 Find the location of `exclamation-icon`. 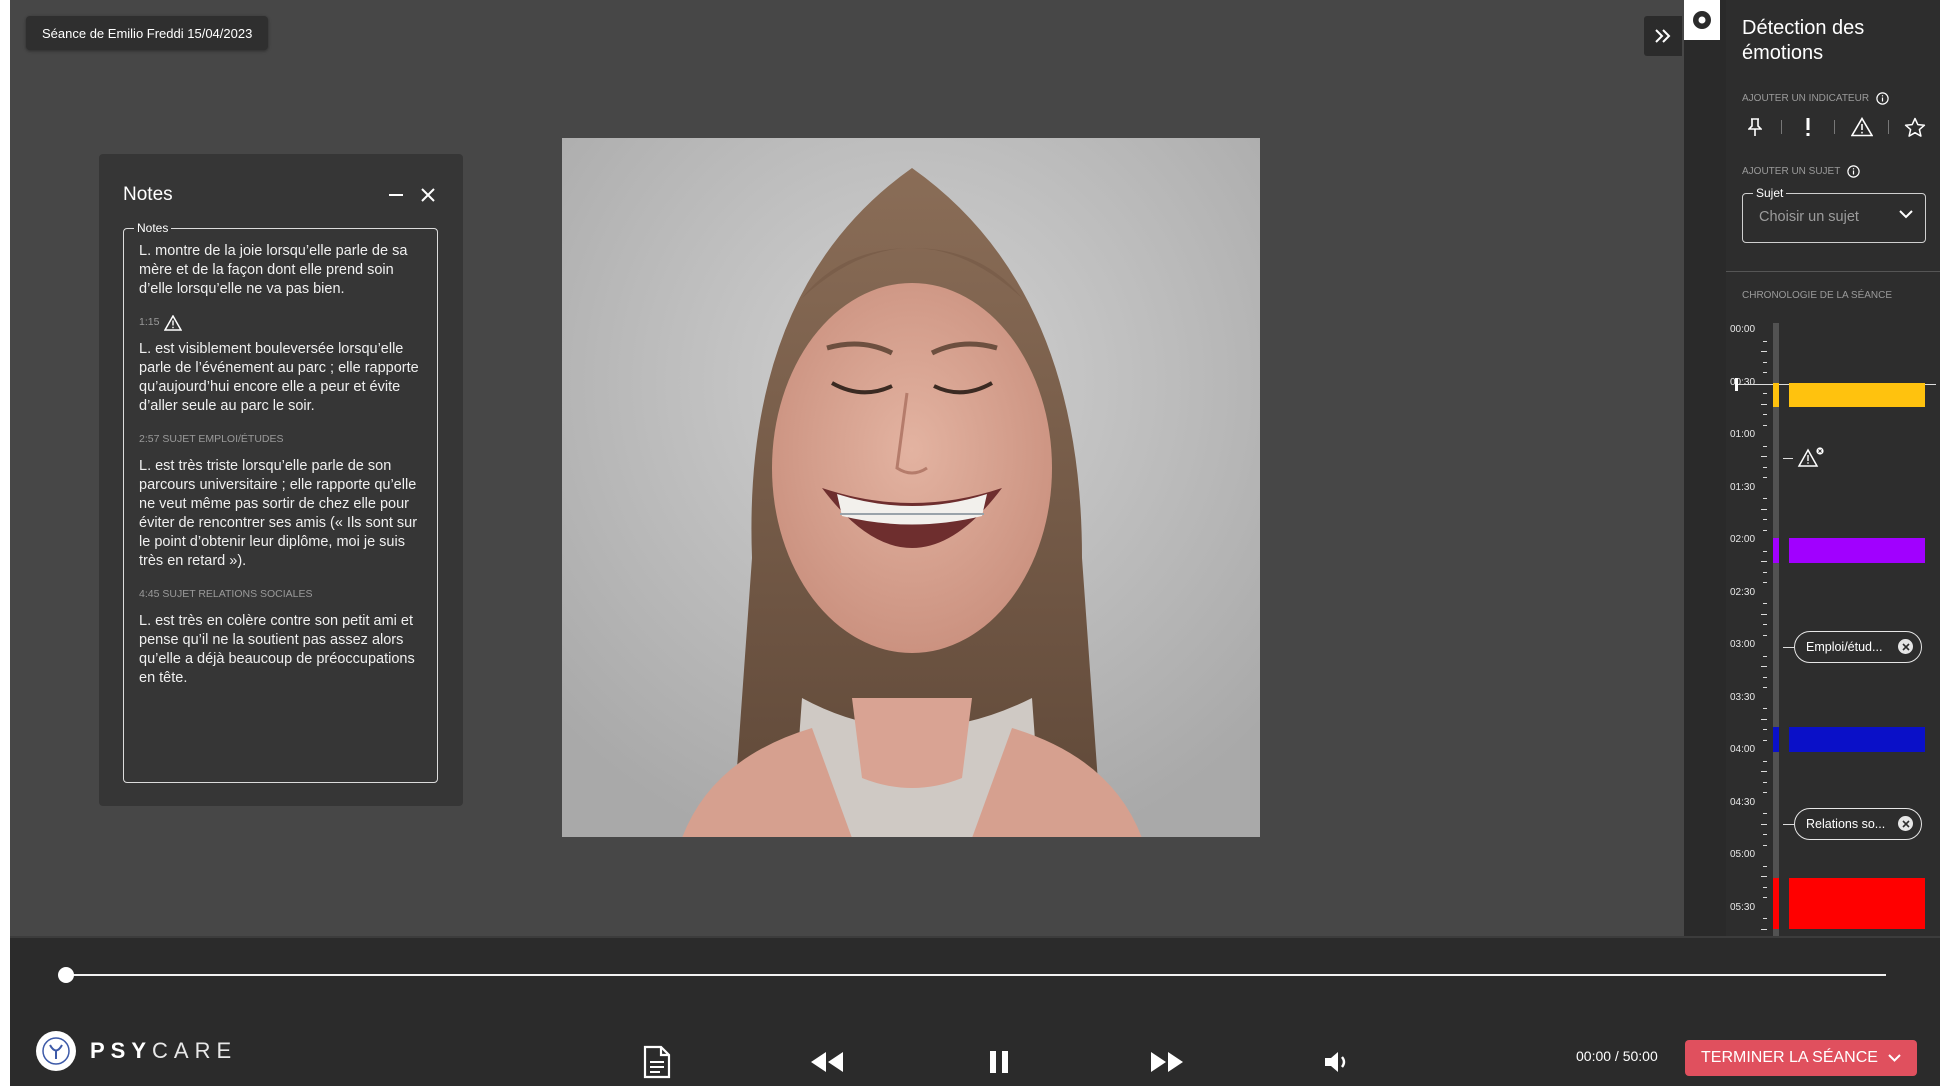

exclamation-icon is located at coordinates (1808, 127).